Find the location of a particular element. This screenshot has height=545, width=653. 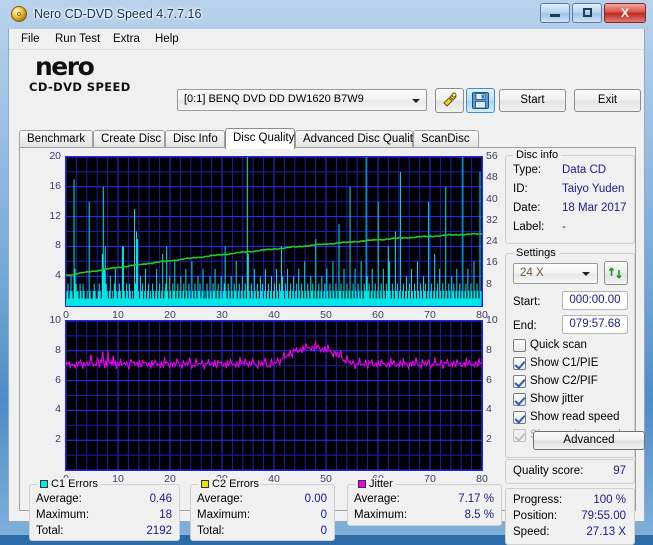

end-time-label: End: is located at coordinates (525, 326).